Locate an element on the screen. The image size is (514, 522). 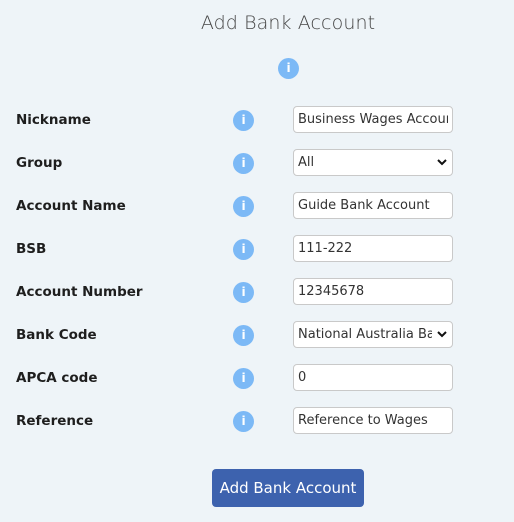
form-row-nickname: Nickname i is located at coordinates (257, 121).